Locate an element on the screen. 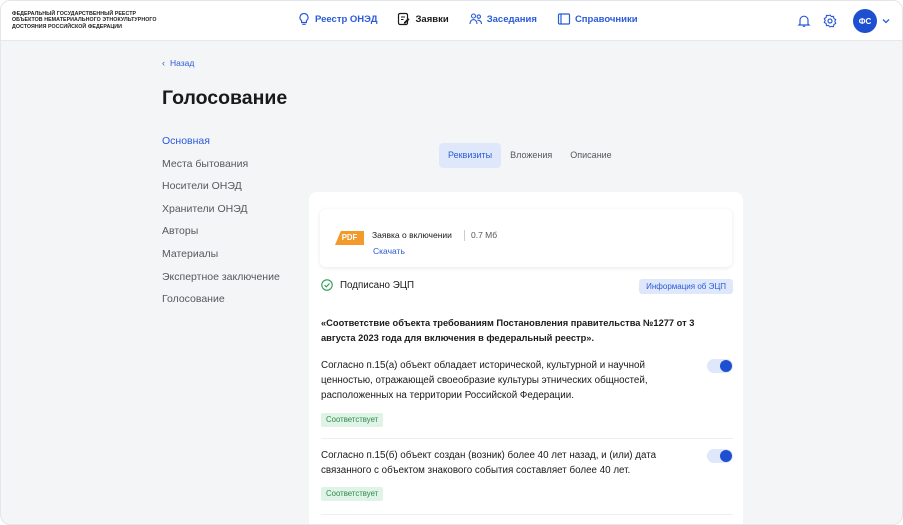 The height and width of the screenshot is (525, 903). back-link: ‹ Назад is located at coordinates (178, 63).